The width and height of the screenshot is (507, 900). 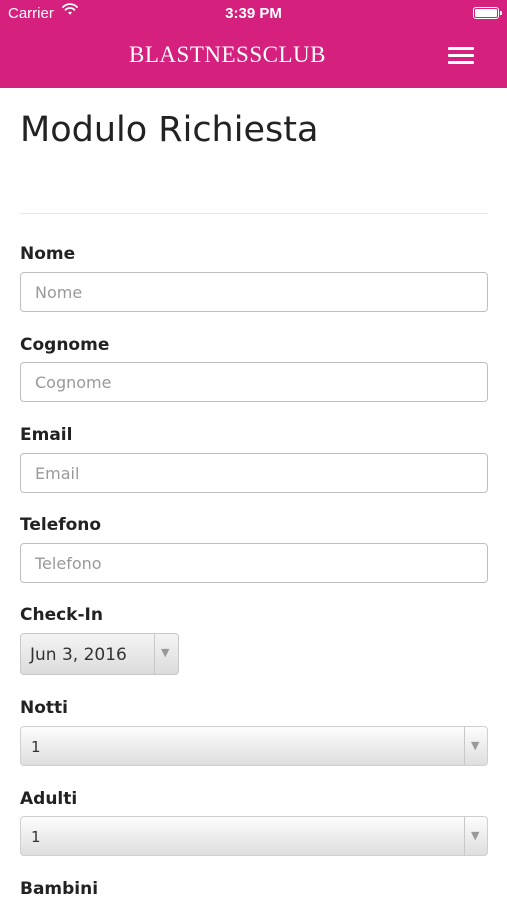 I want to click on divider, so click(x=254, y=213).